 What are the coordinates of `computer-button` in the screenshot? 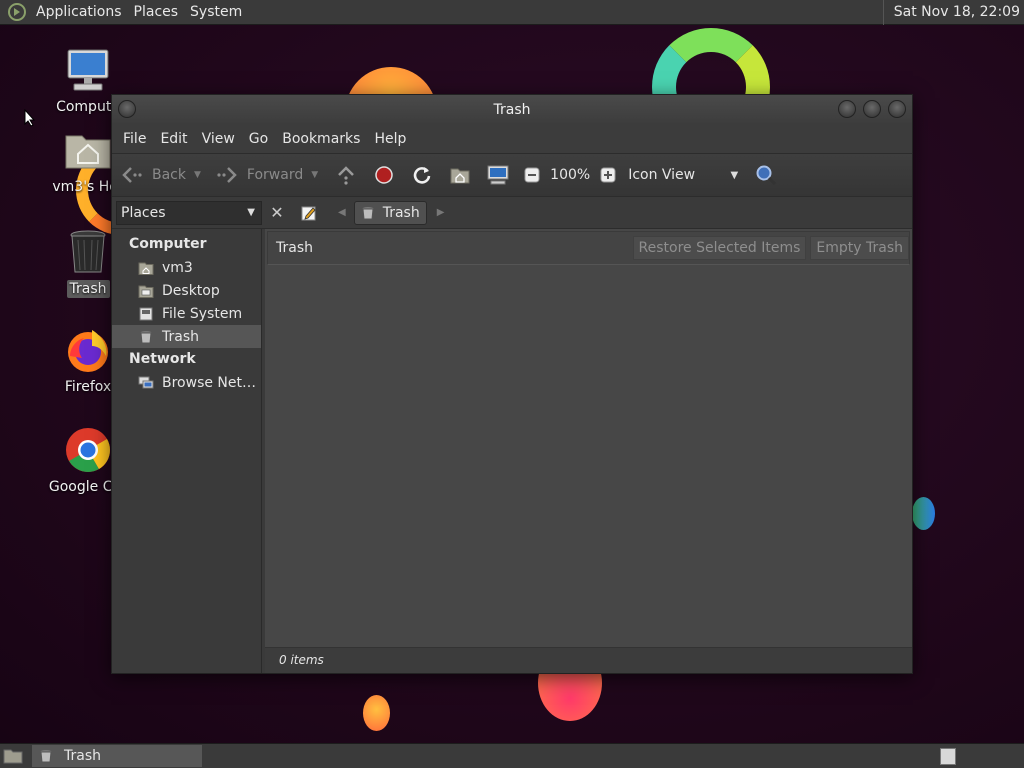 It's located at (498, 175).